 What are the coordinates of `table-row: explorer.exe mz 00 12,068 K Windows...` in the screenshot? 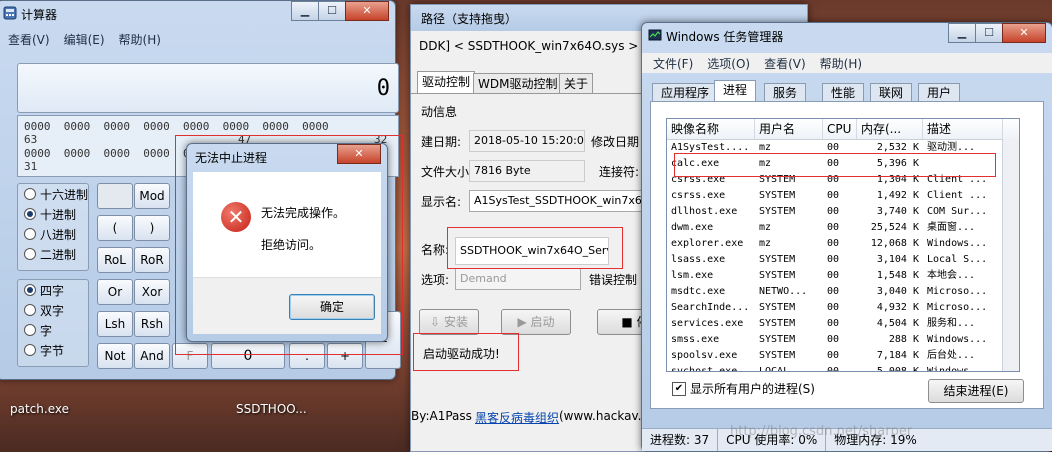 It's located at (843, 244).